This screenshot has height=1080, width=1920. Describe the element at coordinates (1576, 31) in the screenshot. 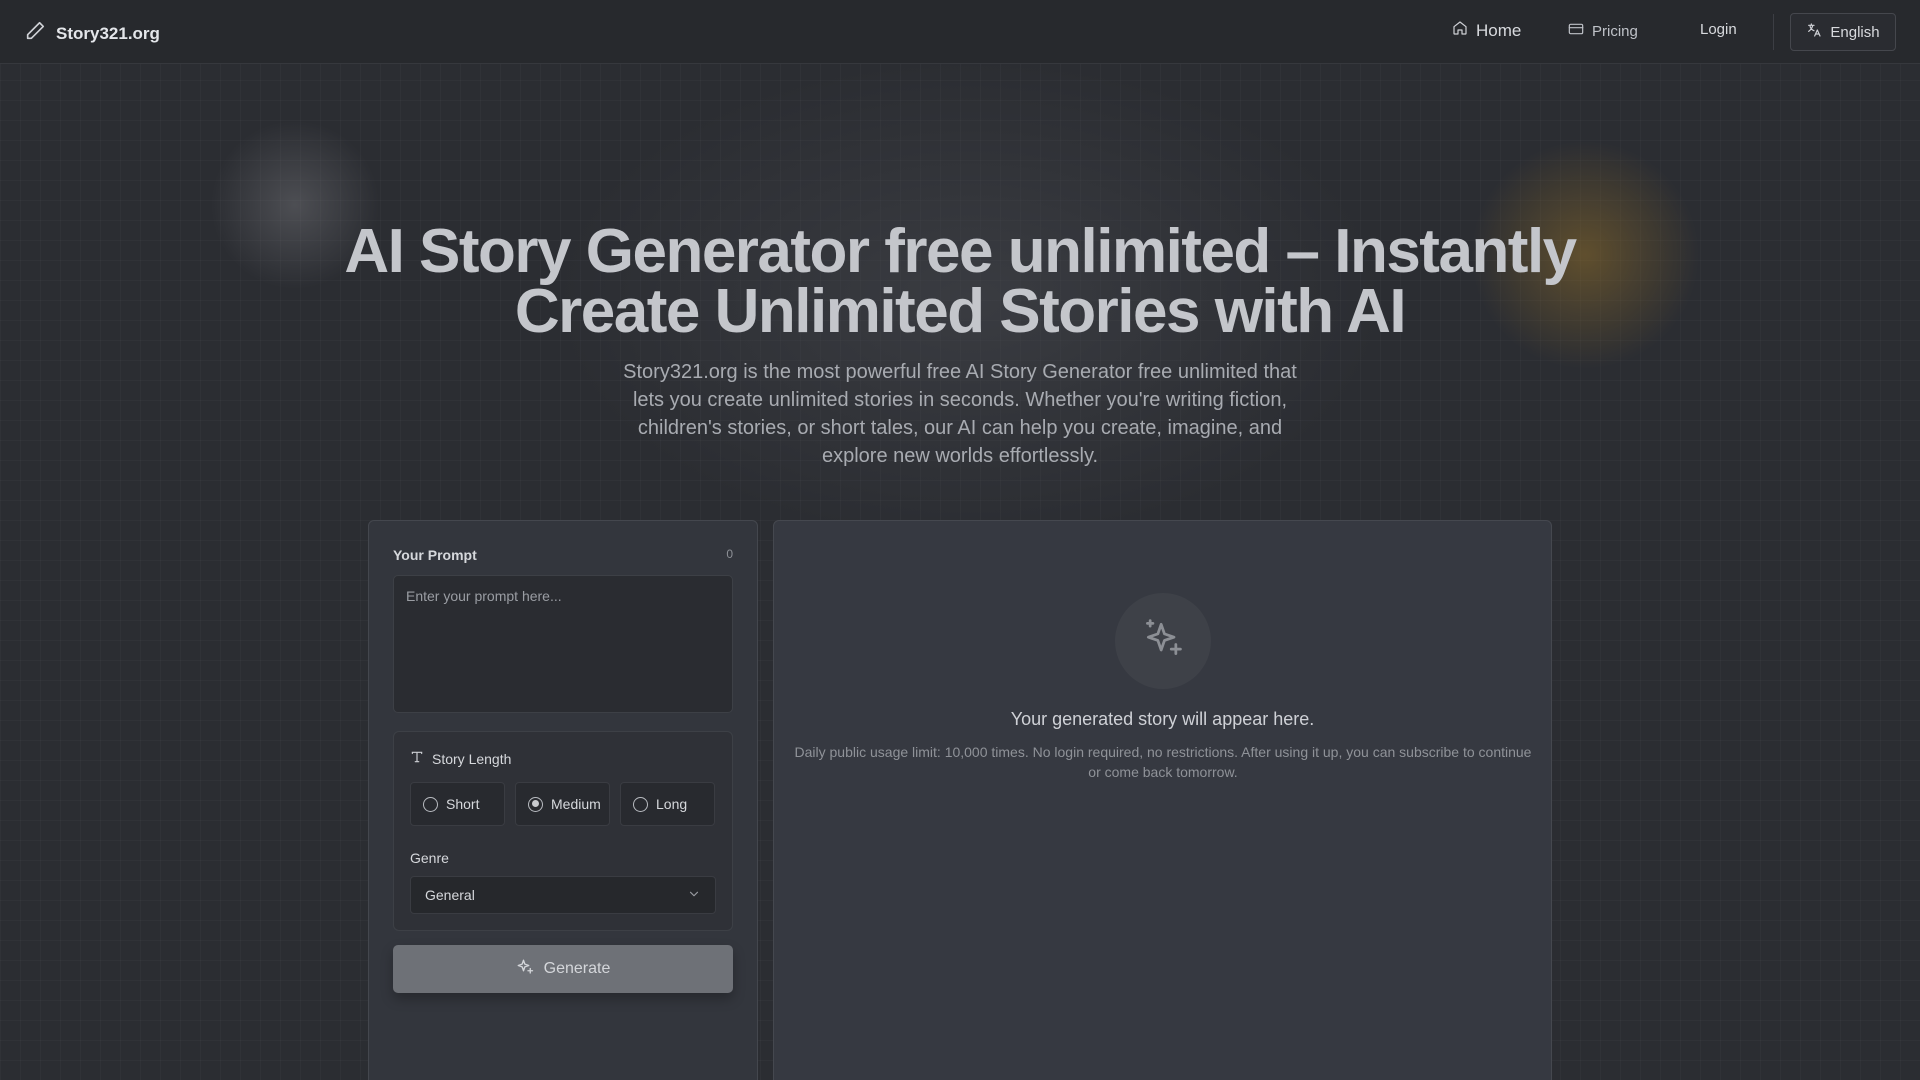

I see `credit-card-icon` at that location.